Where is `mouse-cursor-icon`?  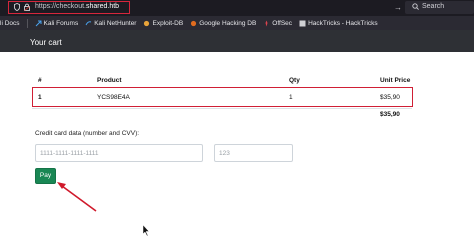
mouse-cursor-icon is located at coordinates (146, 230).